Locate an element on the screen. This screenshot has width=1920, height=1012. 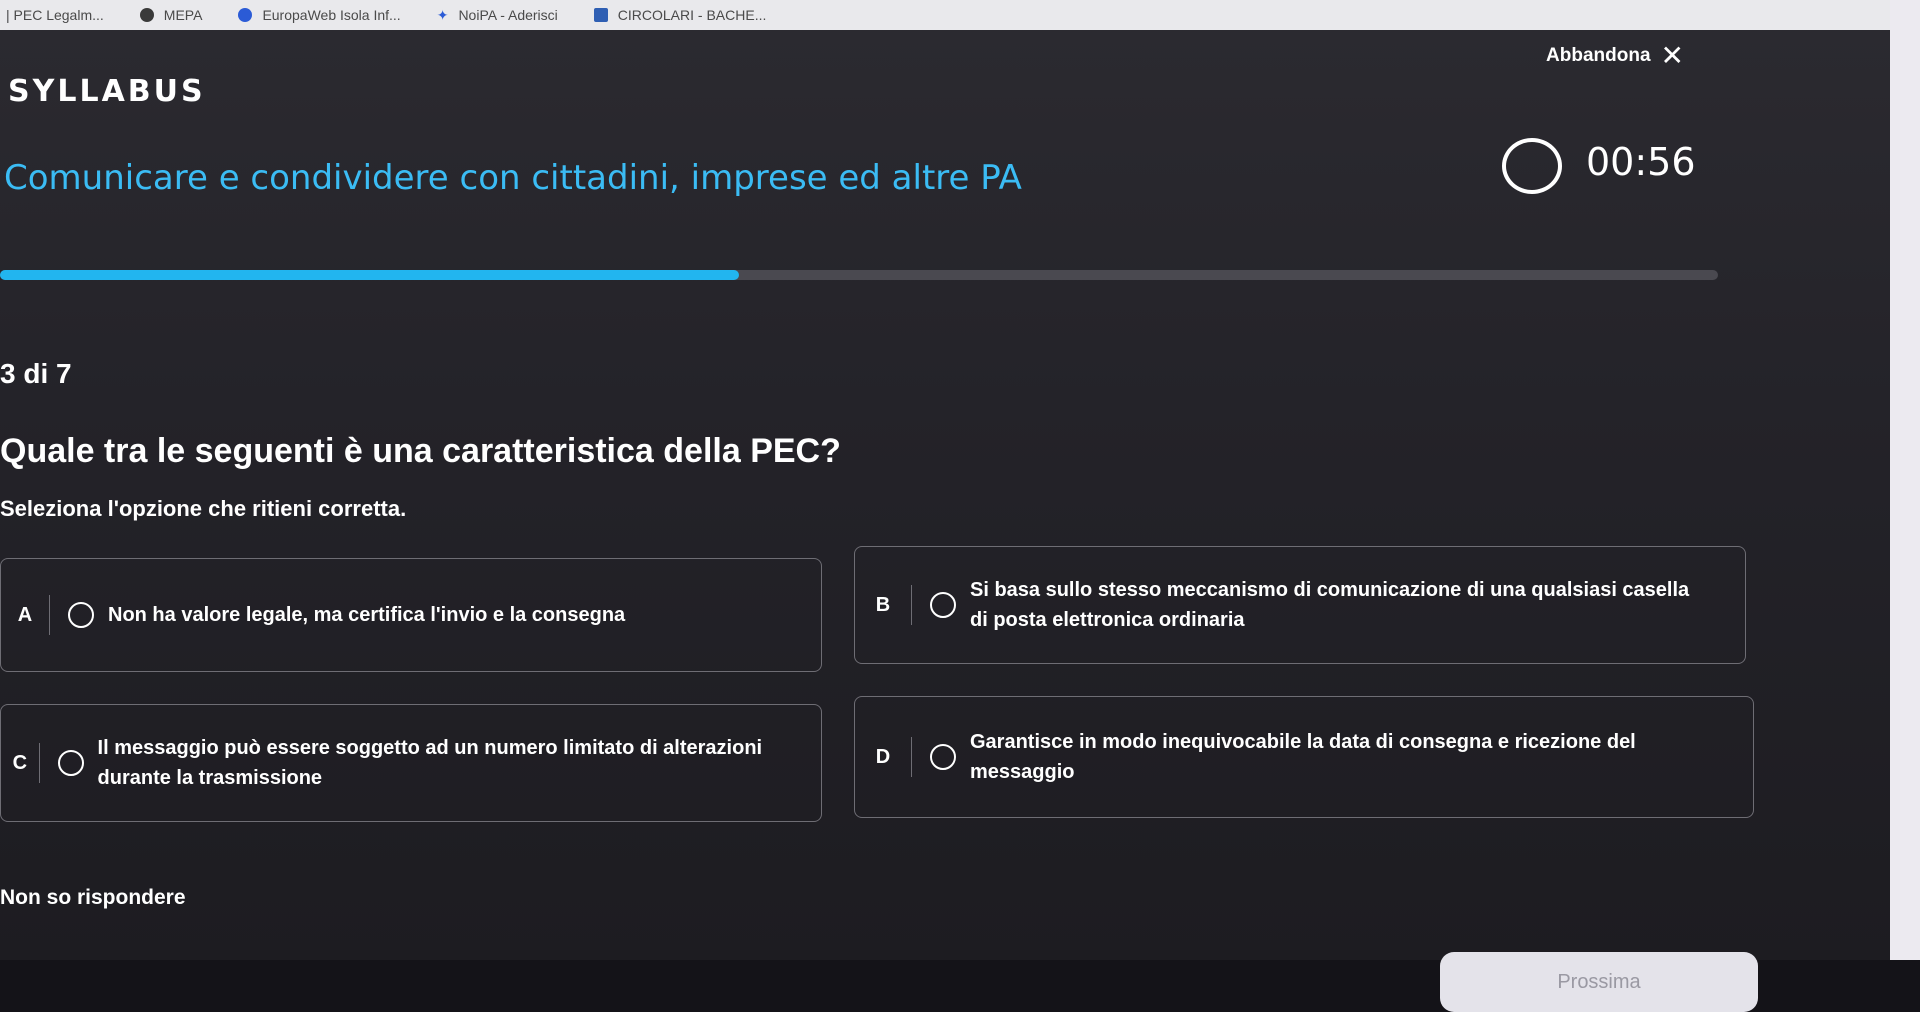
doc-icon is located at coordinates (600, 15).